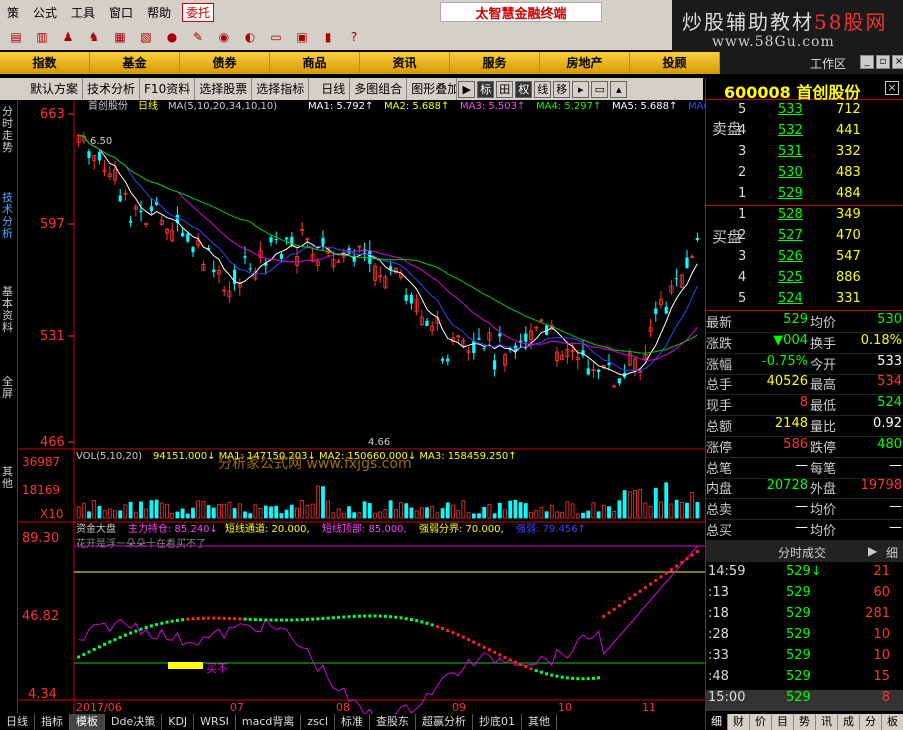  Describe the element at coordinates (739, 722) in the screenshot. I see `quote-tab-1: 财` at that location.